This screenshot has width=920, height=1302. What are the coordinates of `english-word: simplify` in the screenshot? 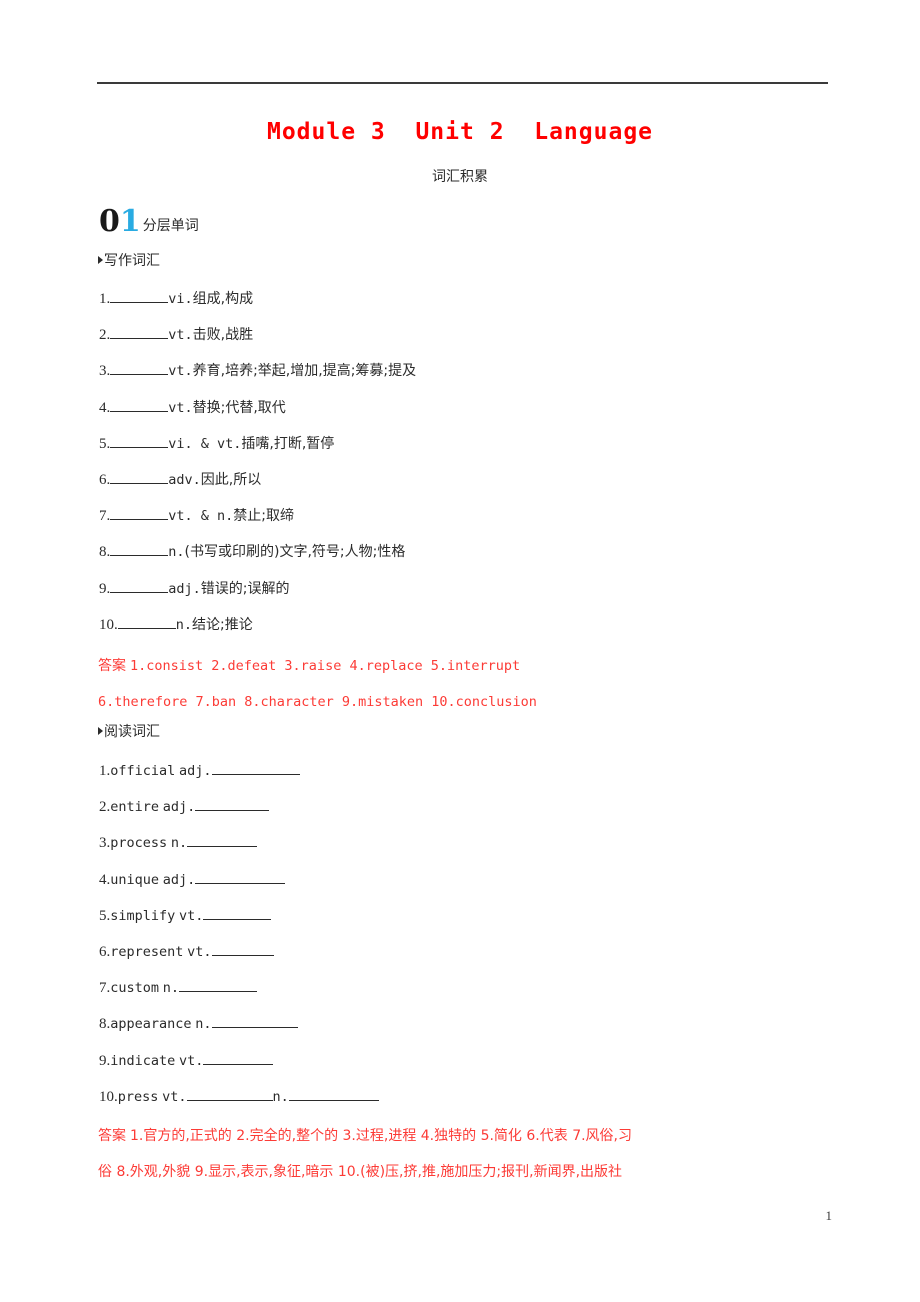 It's located at (143, 915).